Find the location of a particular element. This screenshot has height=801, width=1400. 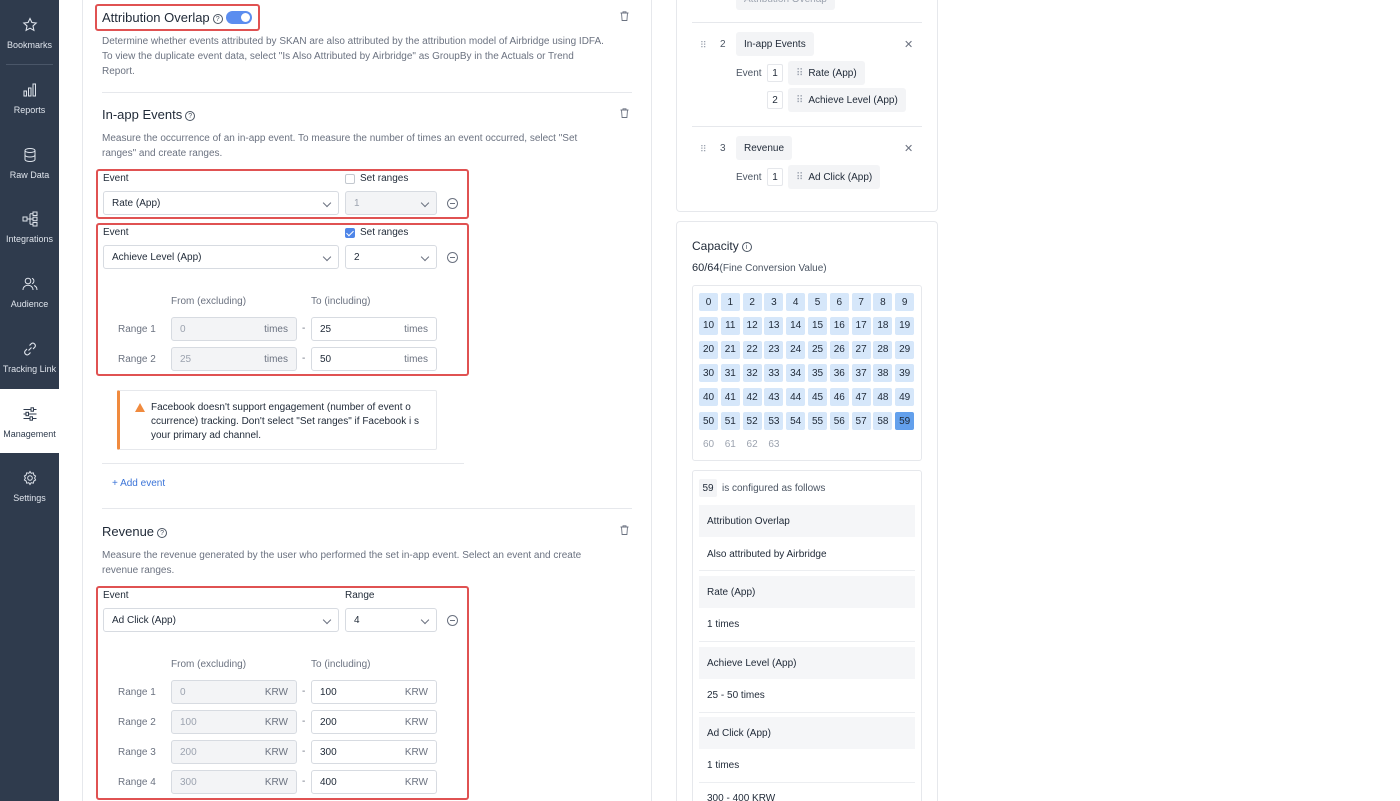

conversion-value-cell: 10 is located at coordinates (708, 325).